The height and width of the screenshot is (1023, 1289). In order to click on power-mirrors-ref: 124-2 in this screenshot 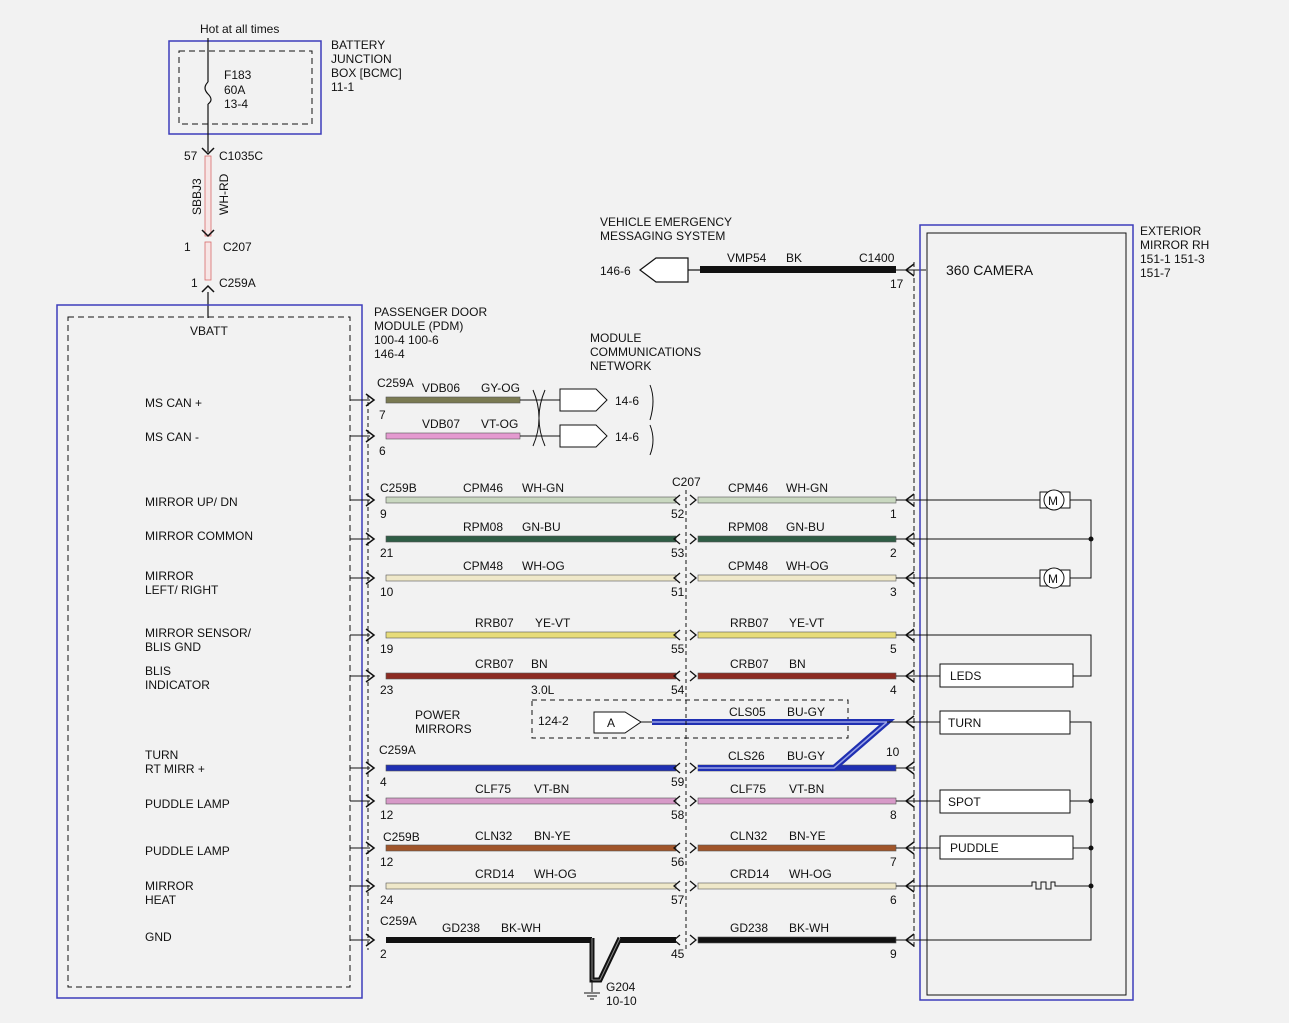, I will do `click(553, 721)`.